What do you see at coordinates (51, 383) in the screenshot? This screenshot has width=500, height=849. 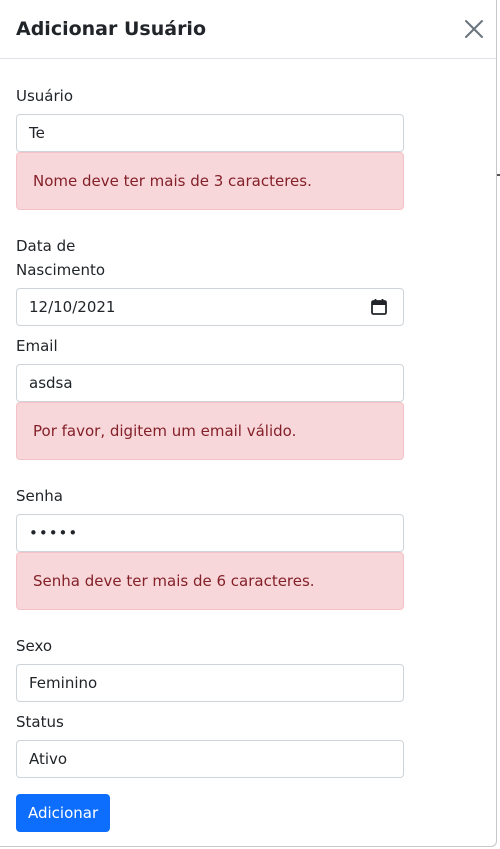 I see `email-value: asdsa` at bounding box center [51, 383].